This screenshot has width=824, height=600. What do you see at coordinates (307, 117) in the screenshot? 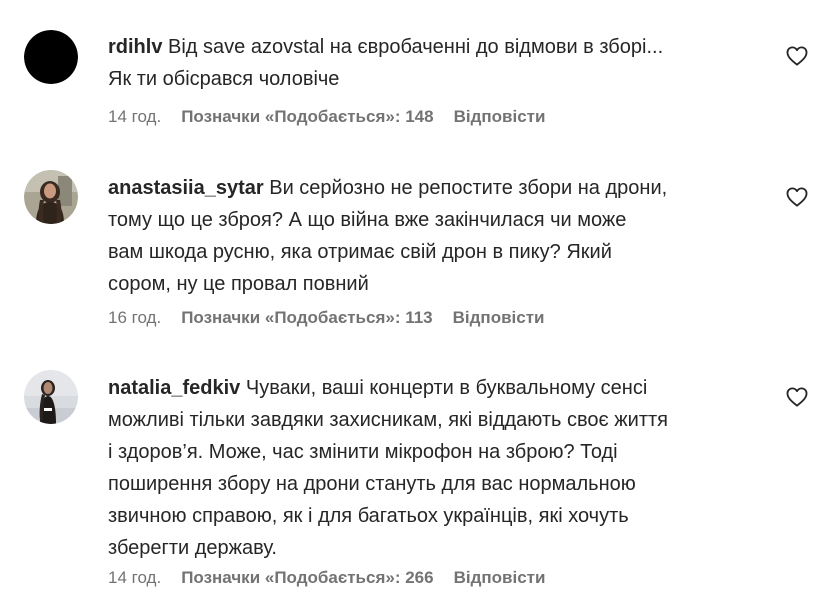
I see `comment-likes: Позначки «Подобається»: 148` at bounding box center [307, 117].